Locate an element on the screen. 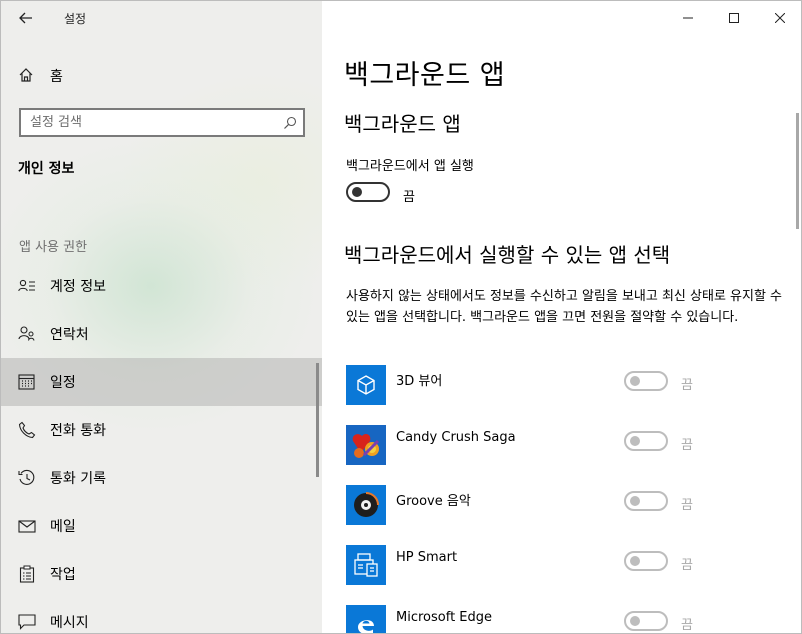  sidebar-item-phone-calls: 전화 통화 is located at coordinates (161, 430).